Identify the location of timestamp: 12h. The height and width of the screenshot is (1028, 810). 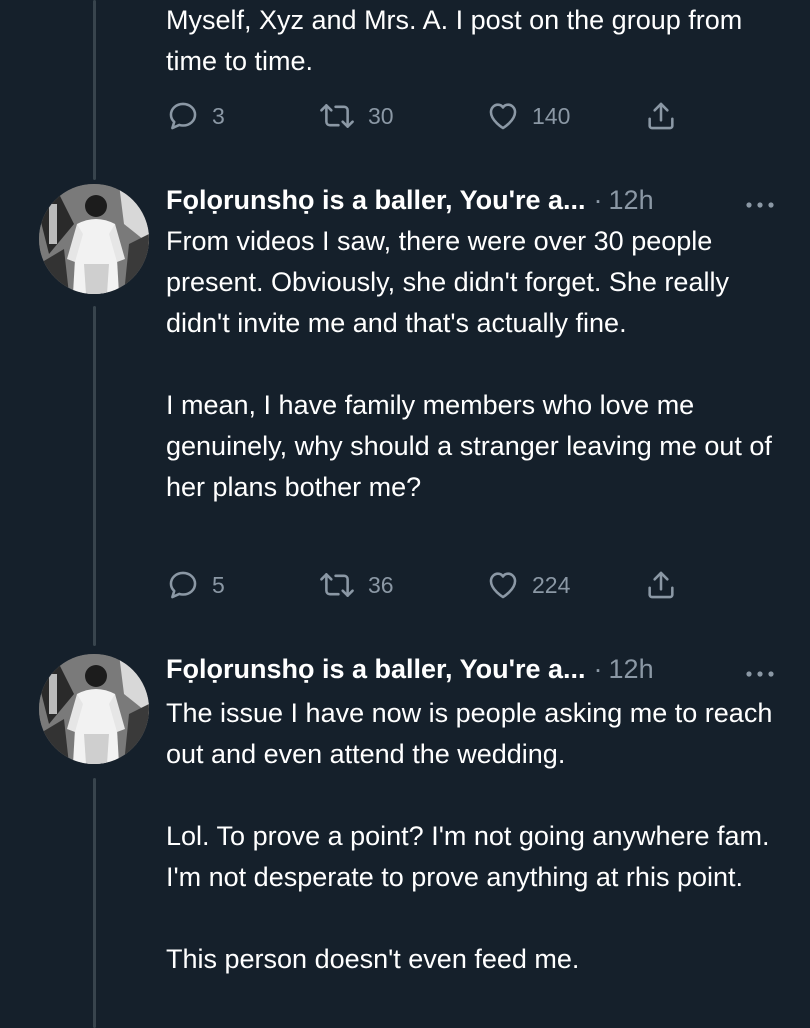
(631, 669).